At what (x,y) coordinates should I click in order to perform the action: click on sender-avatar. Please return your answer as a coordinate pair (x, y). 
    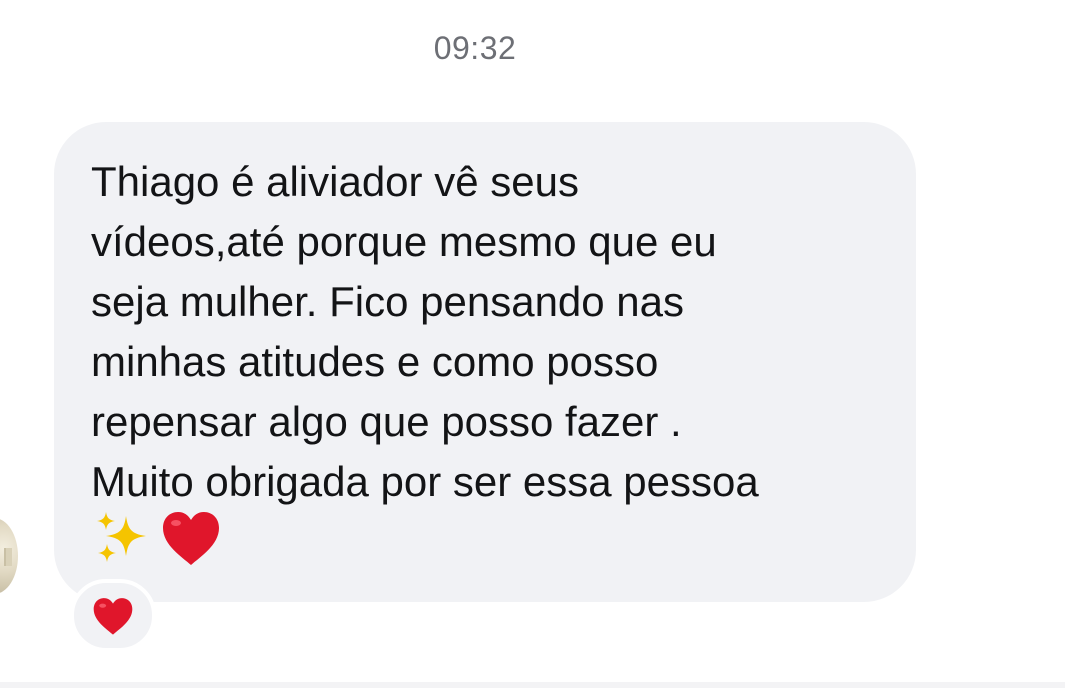
    Looking at the image, I should click on (9, 556).